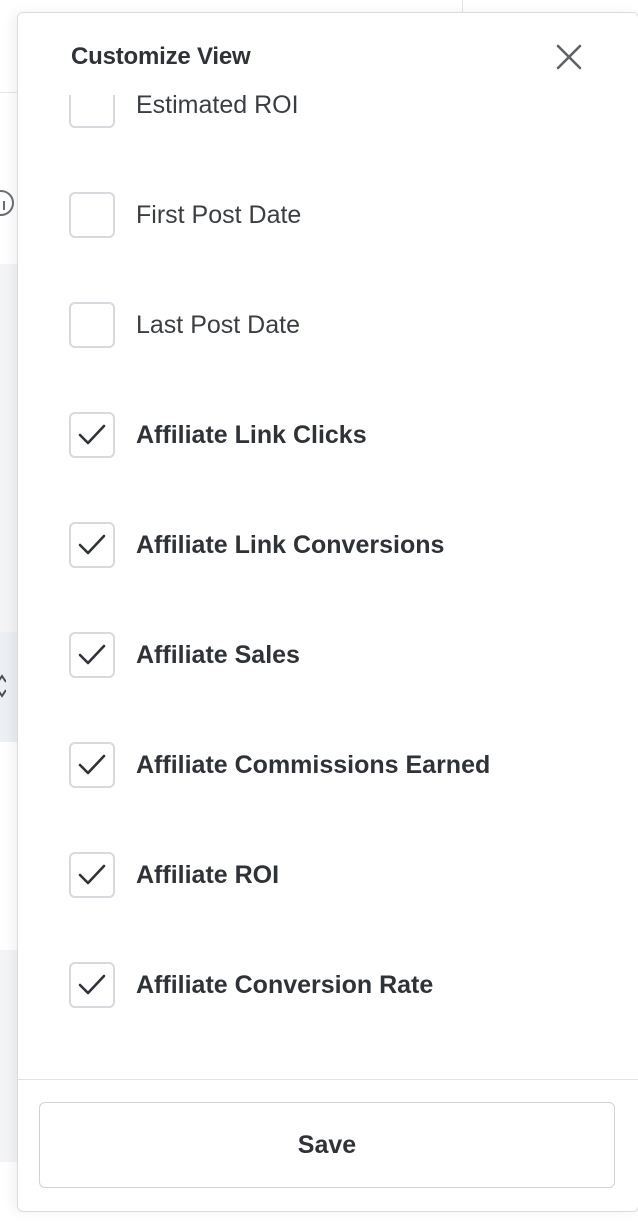 The height and width of the screenshot is (1226, 638). I want to click on close-icon, so click(569, 57).